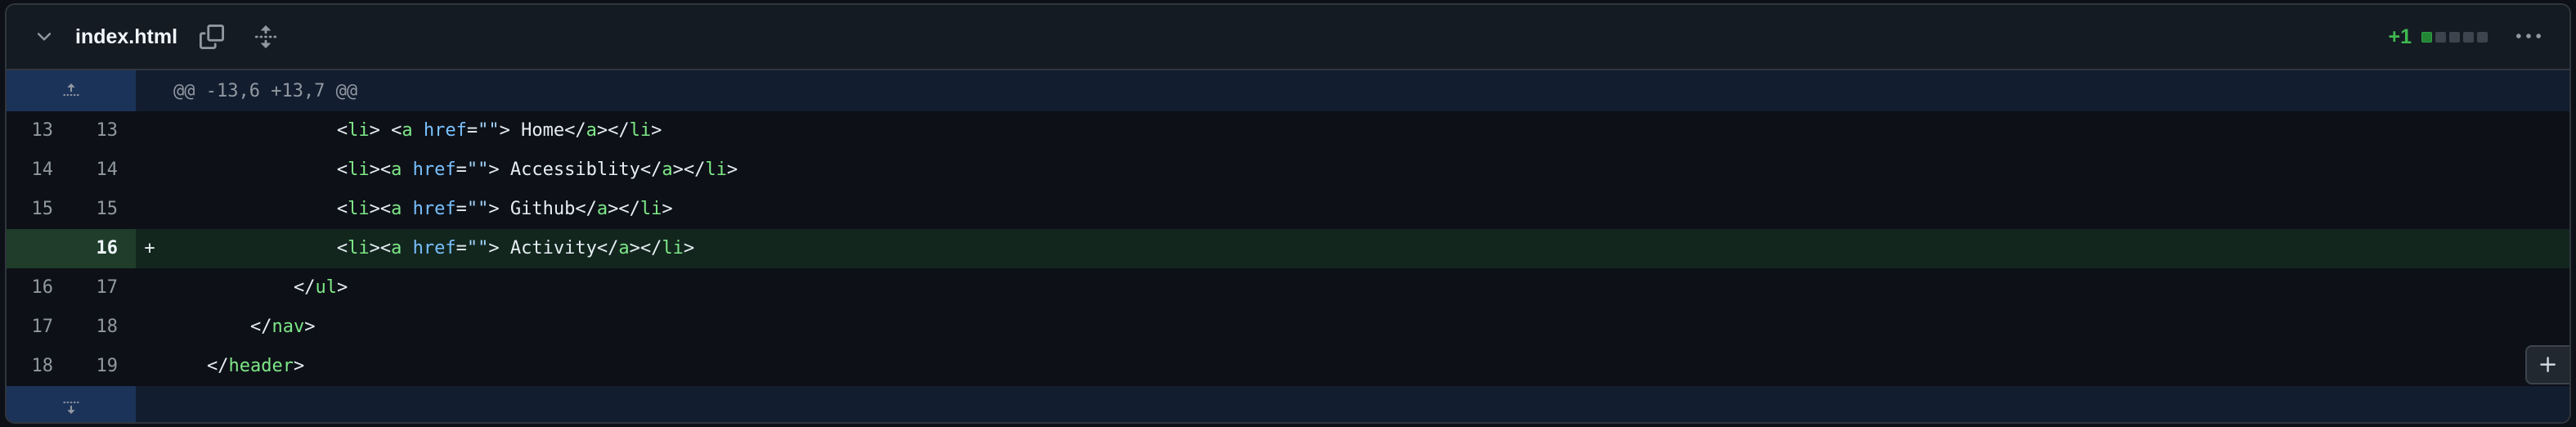 Image resolution: width=2576 pixels, height=427 pixels. What do you see at coordinates (261, 366) in the screenshot?
I see `code-token: header` at bounding box center [261, 366].